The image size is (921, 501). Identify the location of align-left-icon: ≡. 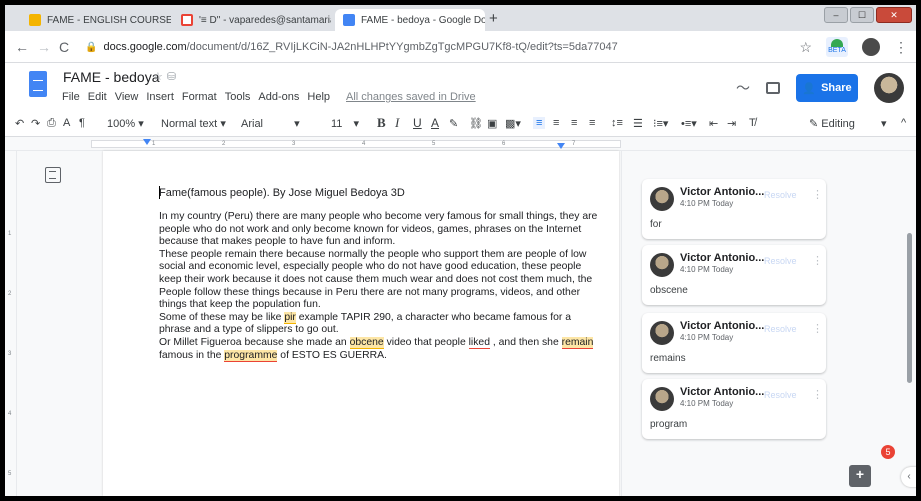
(539, 123).